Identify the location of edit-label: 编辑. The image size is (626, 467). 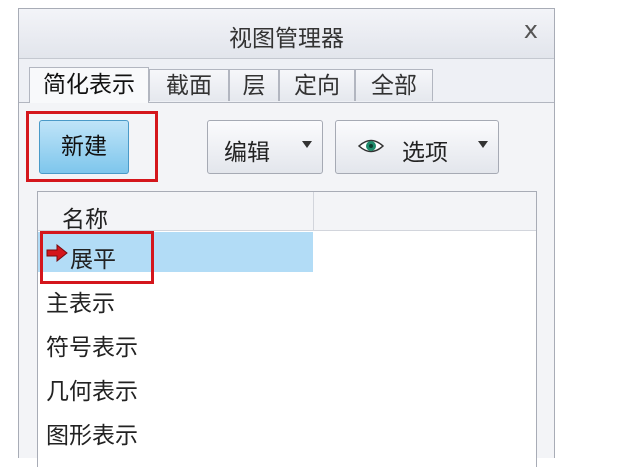
(247, 153).